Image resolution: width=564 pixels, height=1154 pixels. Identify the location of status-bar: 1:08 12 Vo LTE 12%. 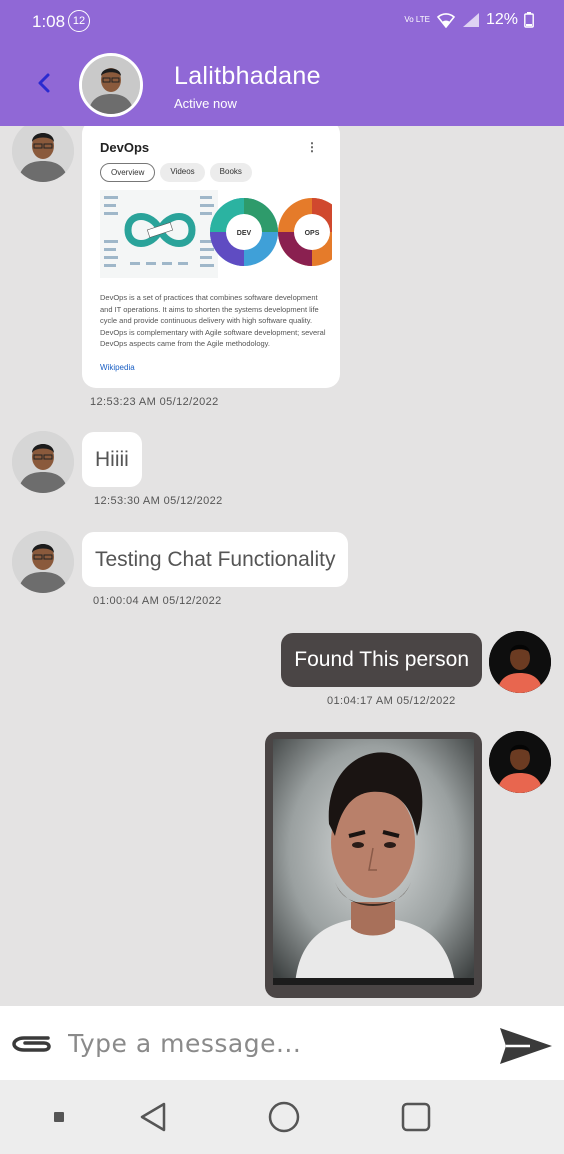
(282, 22).